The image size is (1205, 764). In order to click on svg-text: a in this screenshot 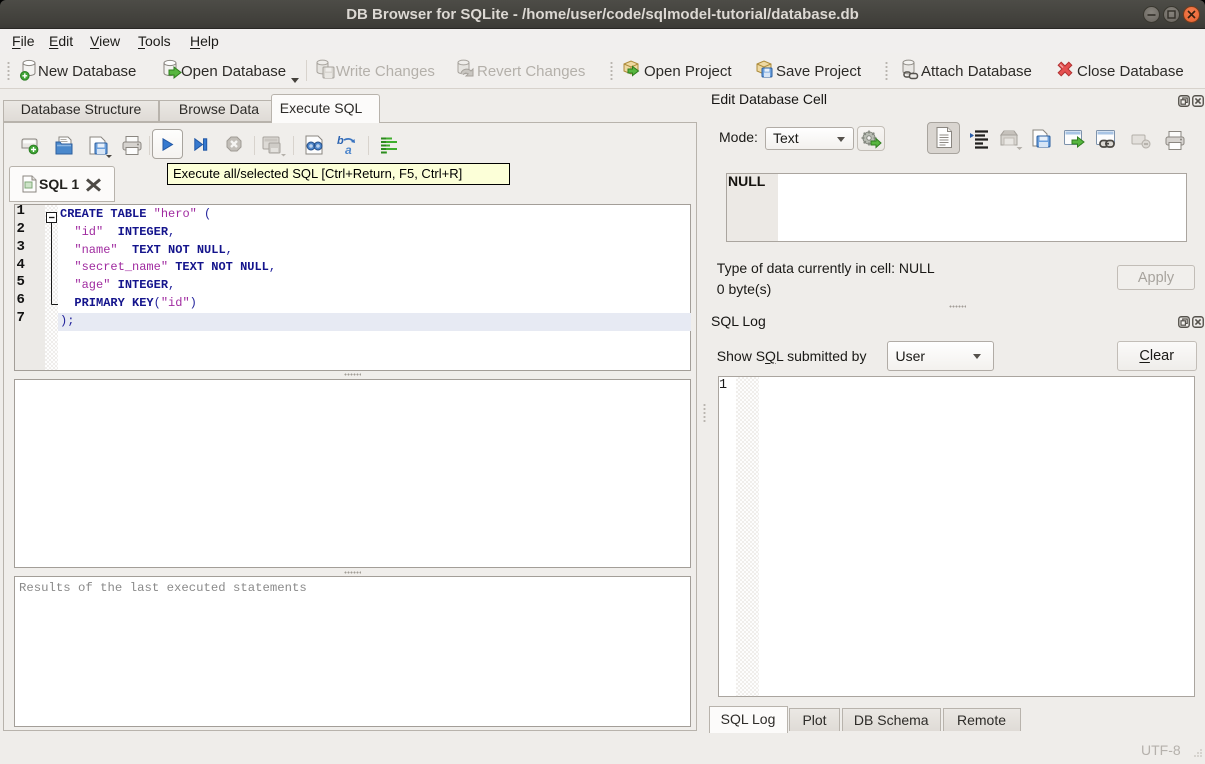, I will do `click(348, 150)`.